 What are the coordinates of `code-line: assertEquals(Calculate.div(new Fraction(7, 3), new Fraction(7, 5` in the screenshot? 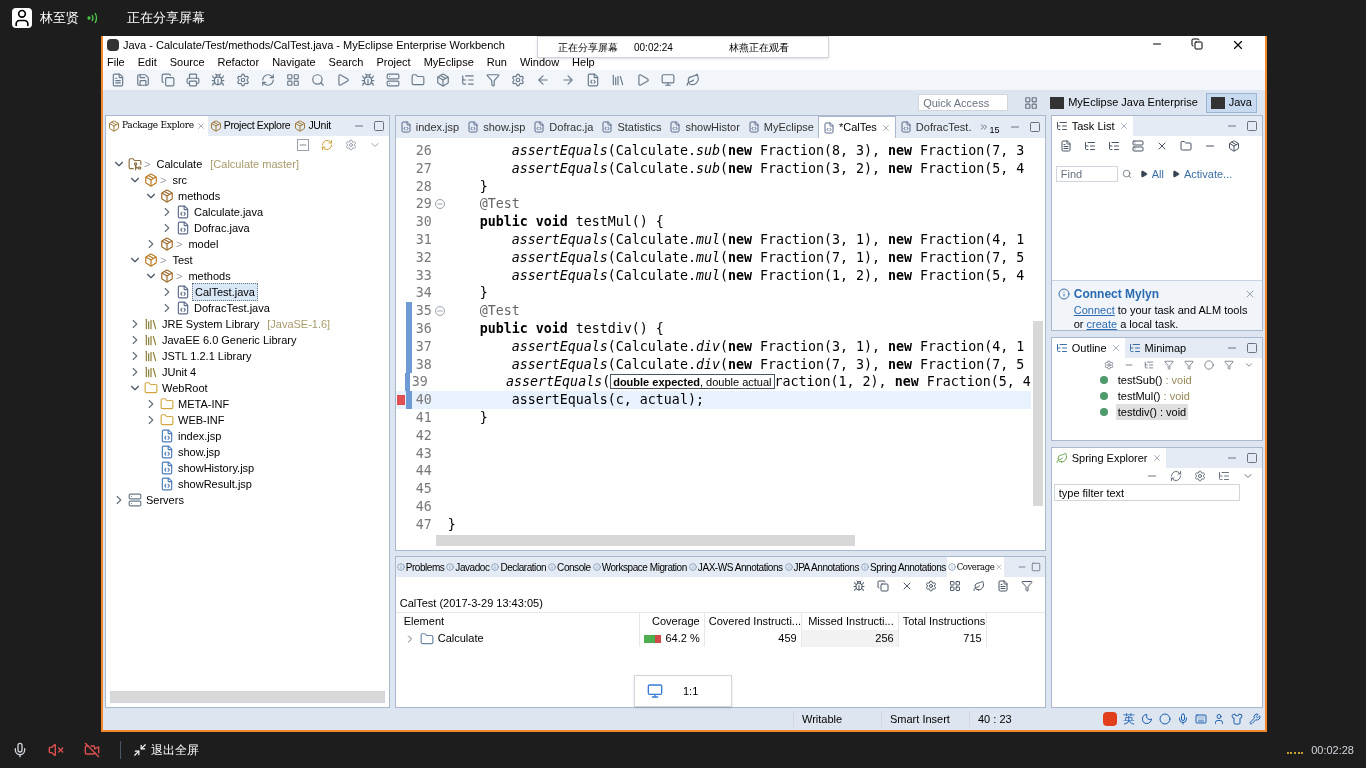 It's located at (767, 364).